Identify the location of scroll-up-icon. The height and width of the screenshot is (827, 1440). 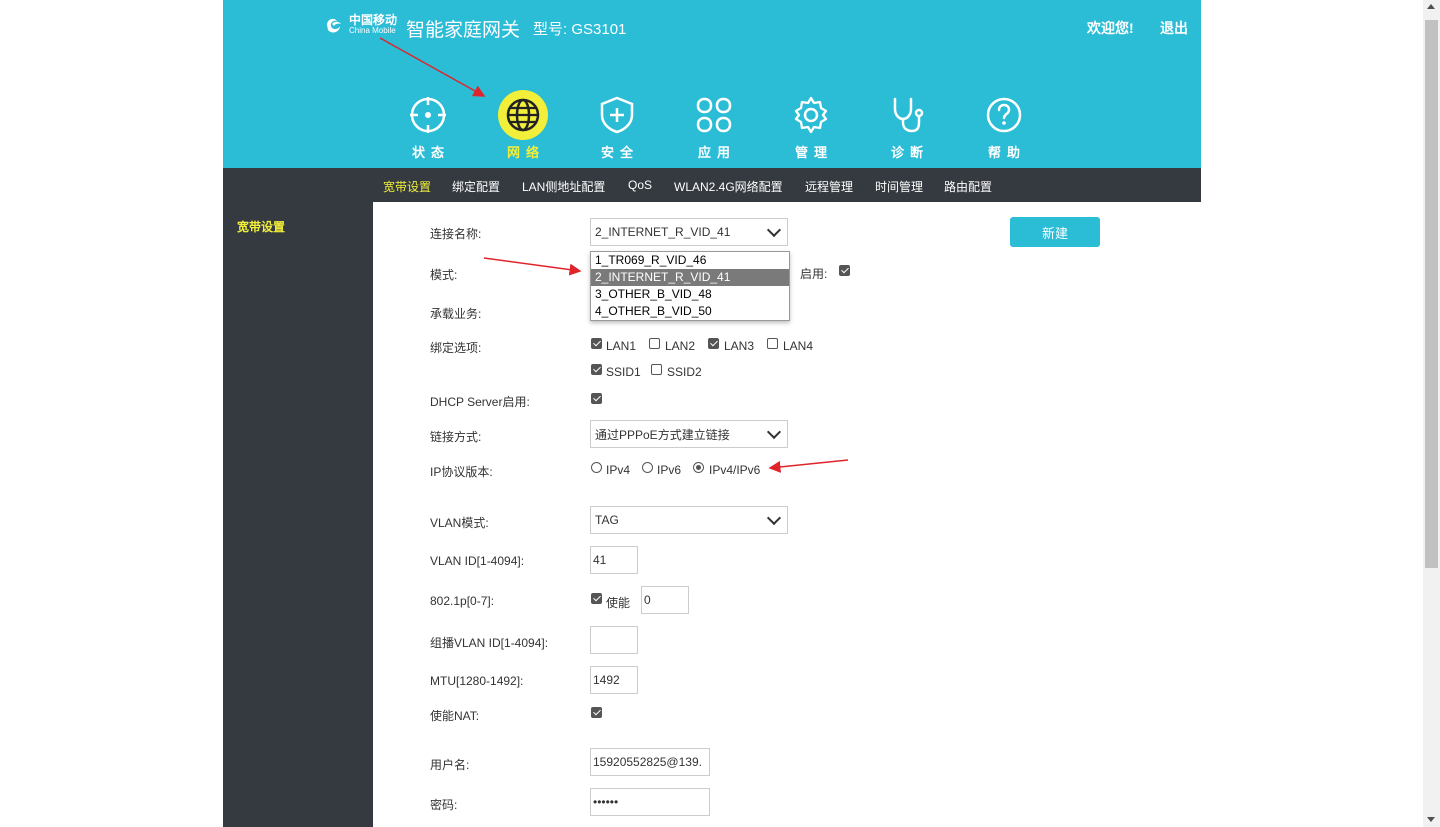
(1431, 6).